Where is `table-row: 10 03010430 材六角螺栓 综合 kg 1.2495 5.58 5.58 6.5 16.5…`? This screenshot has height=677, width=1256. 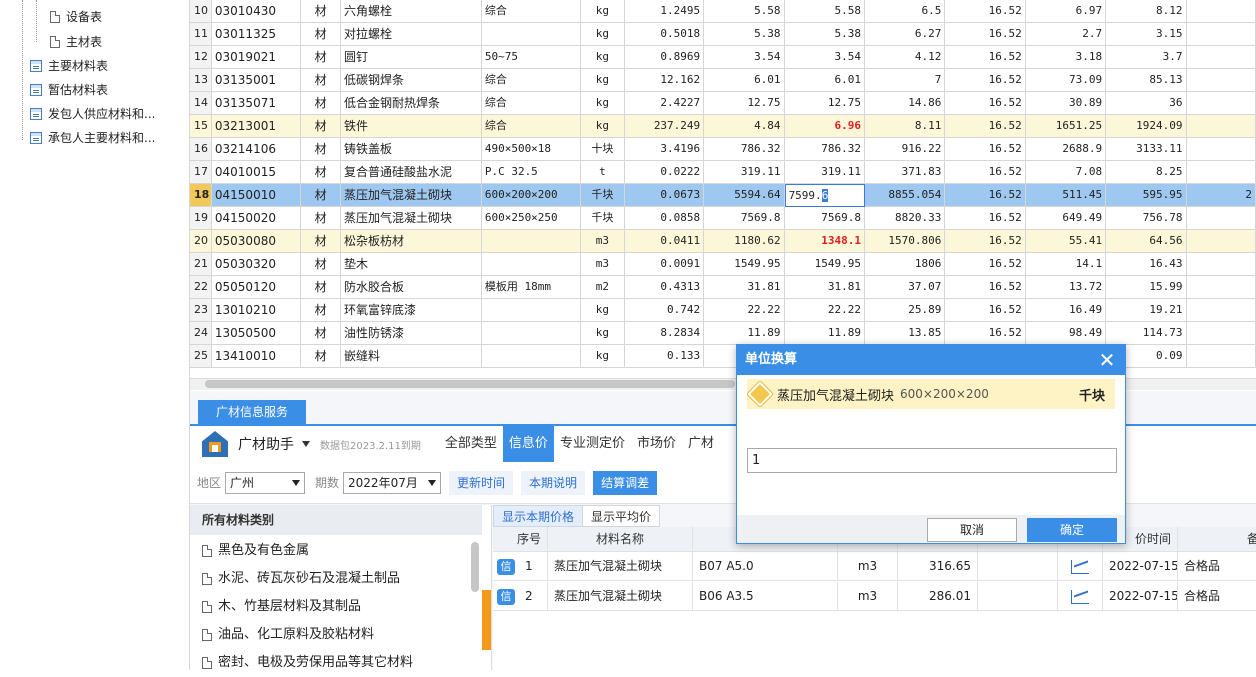
table-row: 10 03010430 材六角螺栓 综合 kg 1.2495 5.58 5.58 6.5 16.5… is located at coordinates (723, 11).